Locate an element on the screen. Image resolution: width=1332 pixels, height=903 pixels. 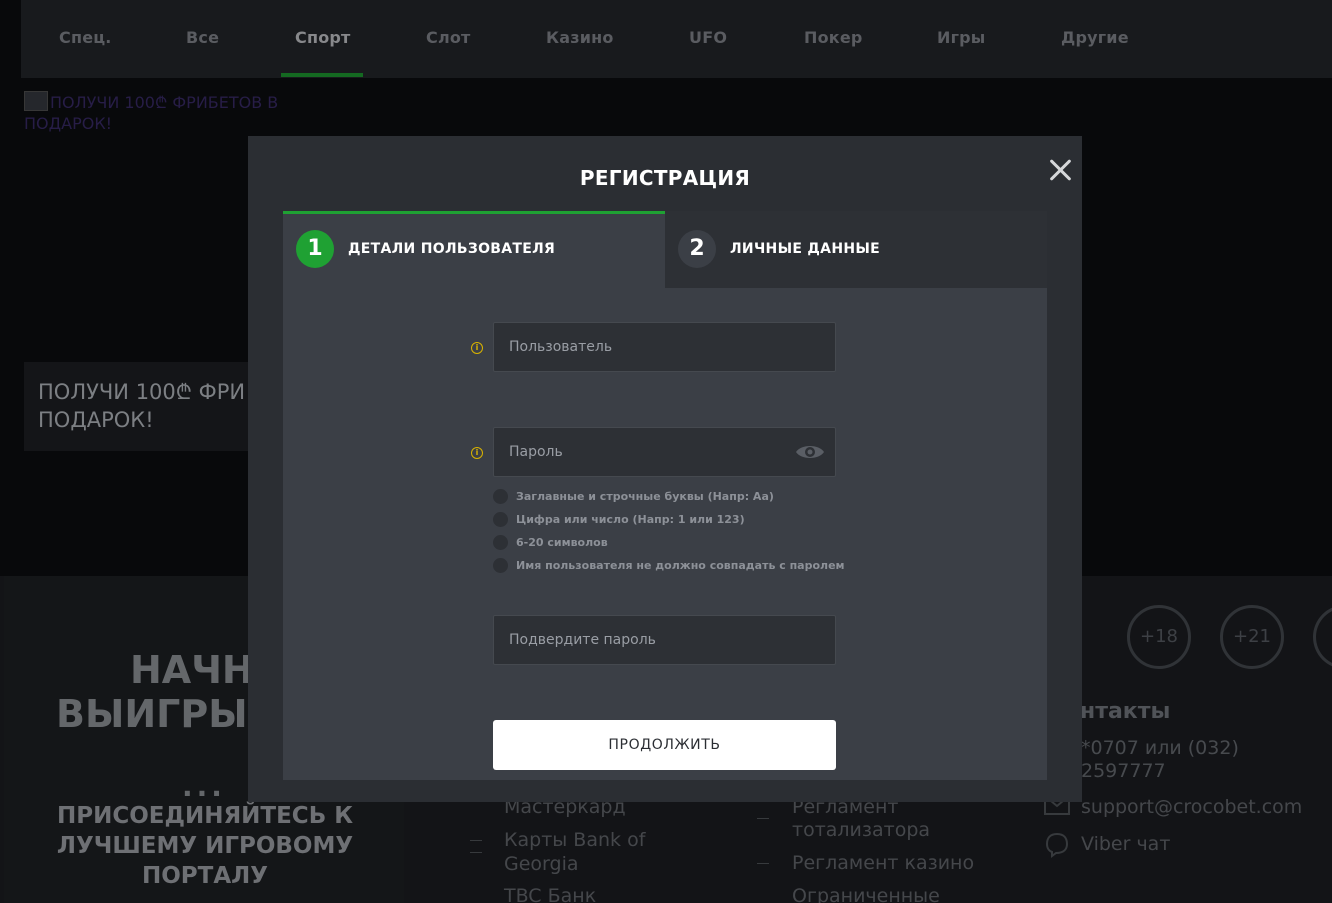
username-field is located at coordinates (664, 347).